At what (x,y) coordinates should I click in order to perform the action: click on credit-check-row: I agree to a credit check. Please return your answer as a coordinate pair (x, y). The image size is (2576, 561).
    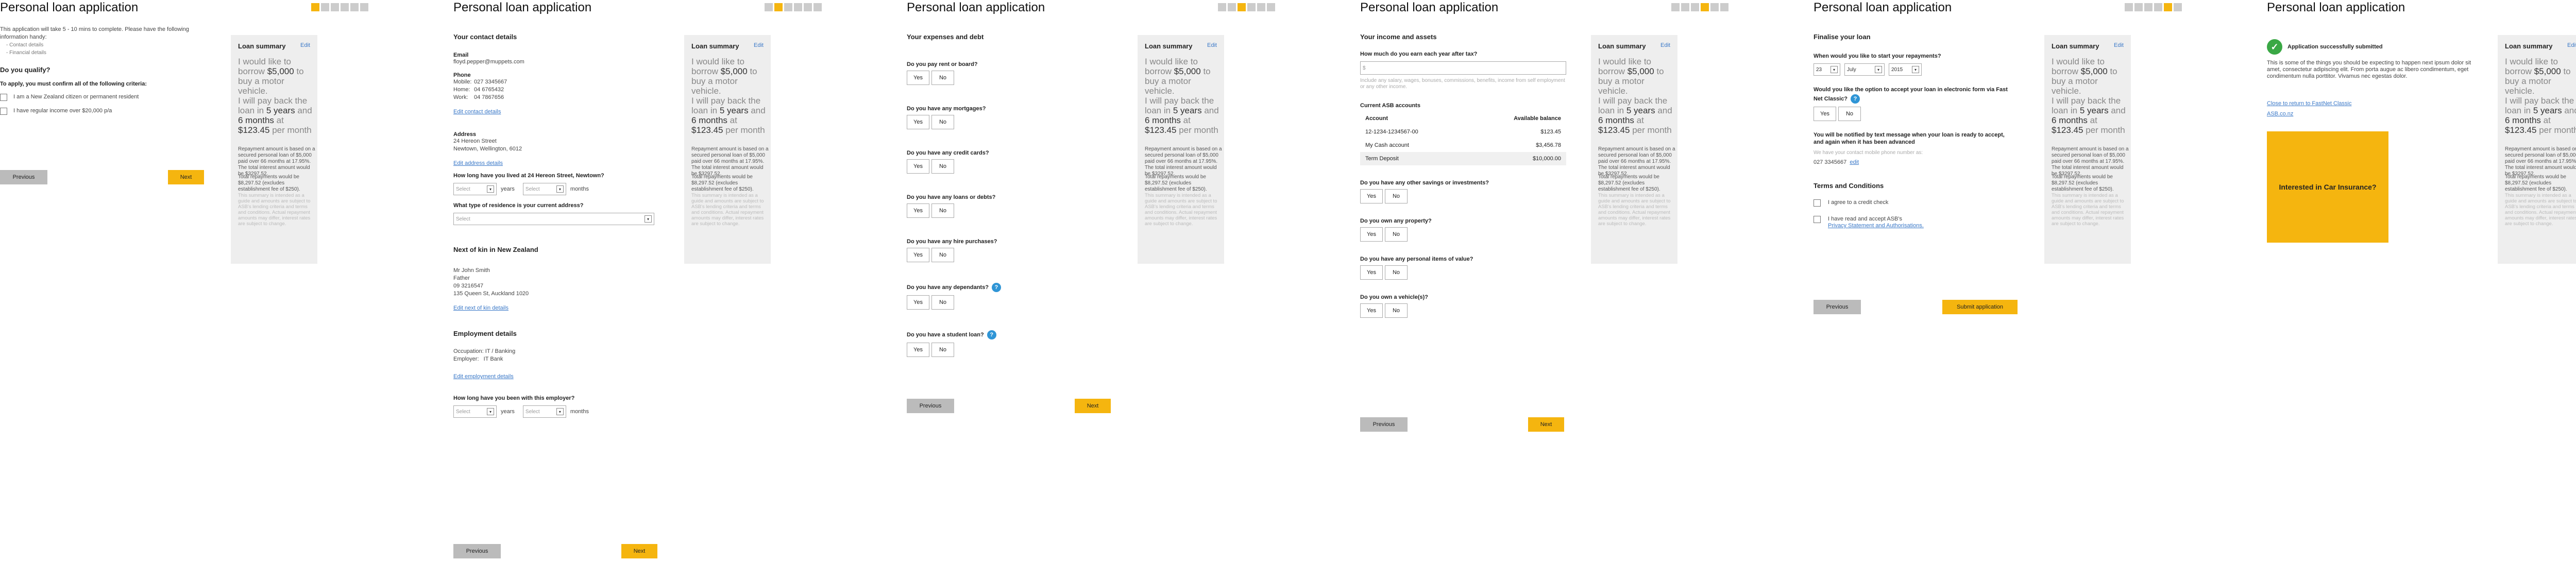
    Looking at the image, I should click on (1927, 203).